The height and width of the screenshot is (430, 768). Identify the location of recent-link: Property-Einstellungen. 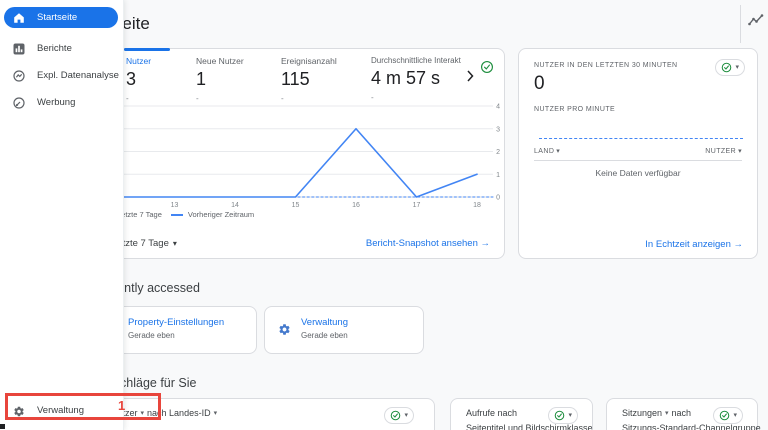
(176, 322).